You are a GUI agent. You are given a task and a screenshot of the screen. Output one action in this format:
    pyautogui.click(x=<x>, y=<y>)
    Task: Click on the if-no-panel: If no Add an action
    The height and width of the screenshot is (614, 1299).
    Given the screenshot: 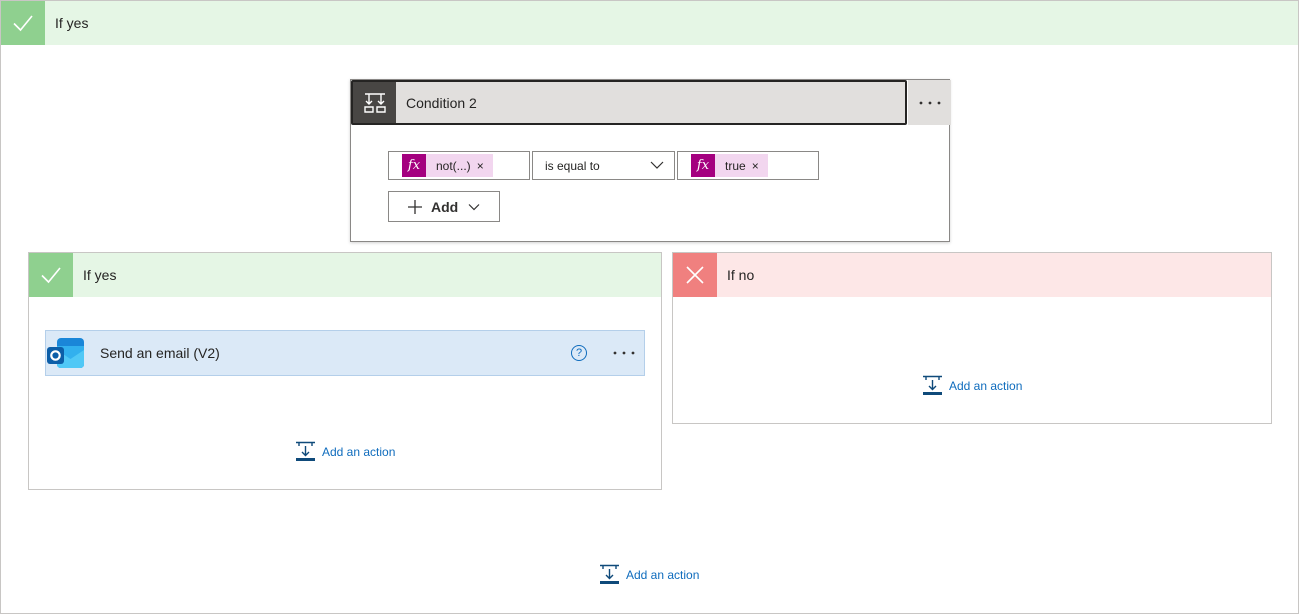 What is the action you would take?
    pyautogui.click(x=972, y=338)
    